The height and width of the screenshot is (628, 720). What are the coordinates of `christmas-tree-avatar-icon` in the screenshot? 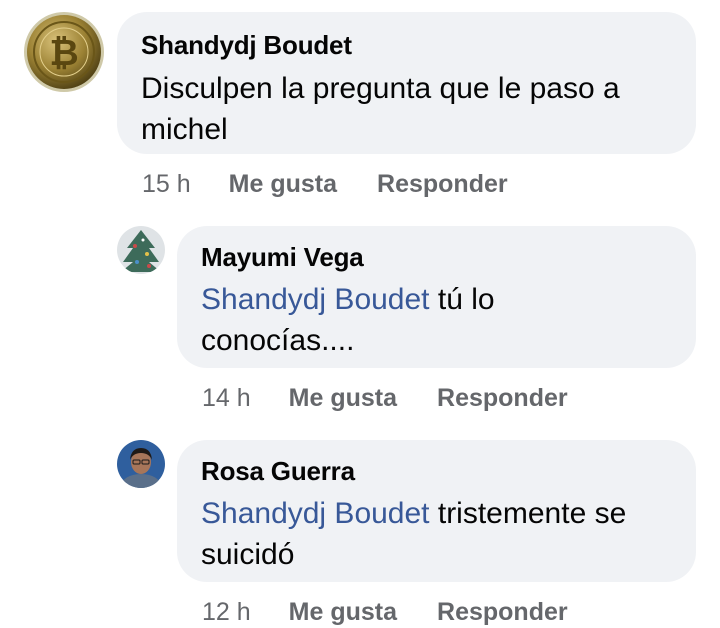 It's located at (141, 250).